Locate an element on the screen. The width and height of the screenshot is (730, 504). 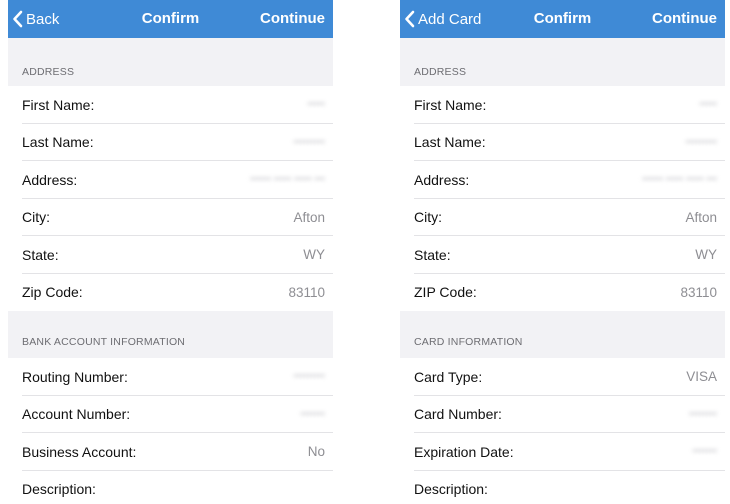
account-number-row: Account Number: ••••••• is located at coordinates (170, 415).